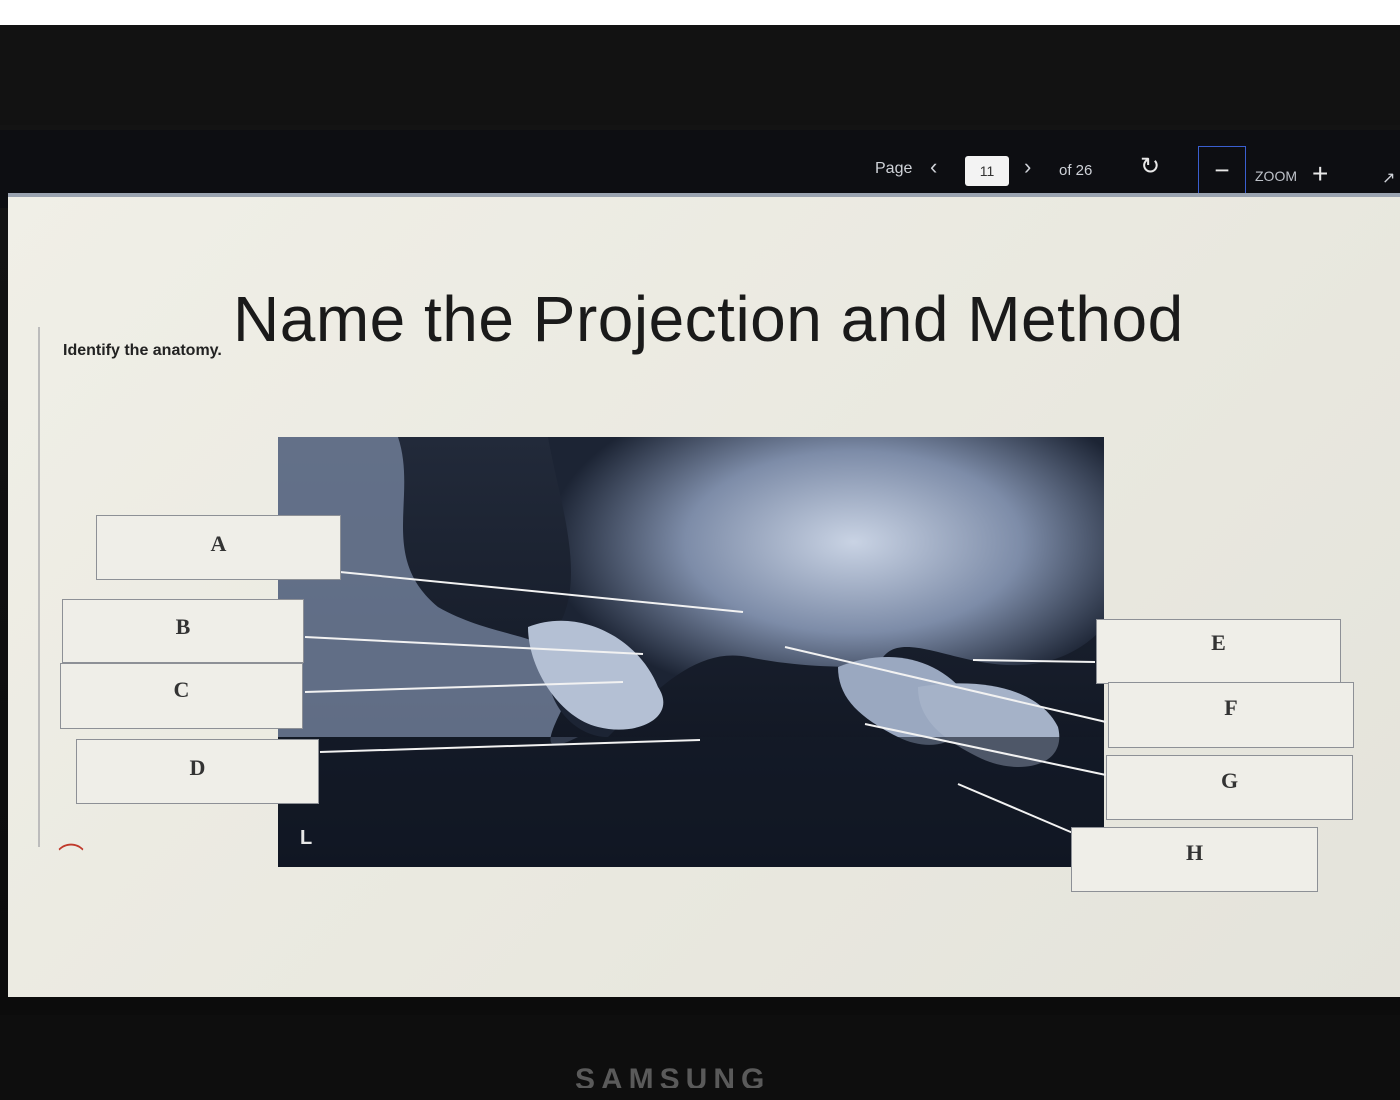 The width and height of the screenshot is (1400, 1100). I want to click on monitor-brand-logo: SAMSUNG, so click(673, 1075).